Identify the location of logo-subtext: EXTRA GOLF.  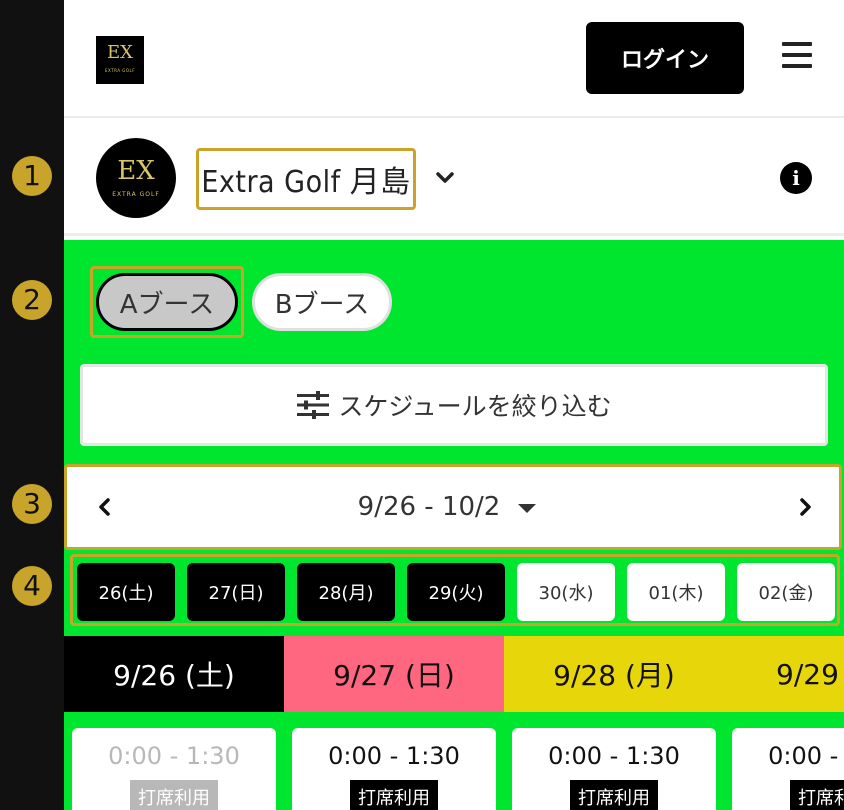
(120, 70).